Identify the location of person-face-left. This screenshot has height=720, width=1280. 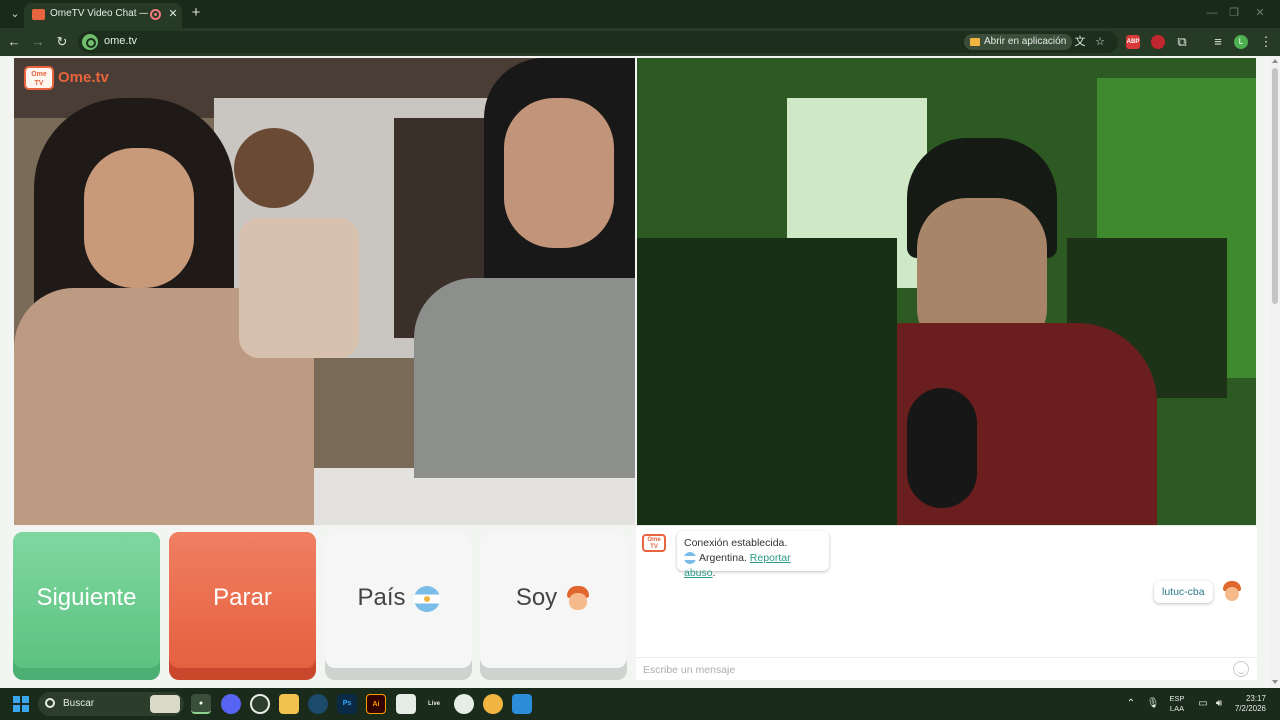
(139, 218).